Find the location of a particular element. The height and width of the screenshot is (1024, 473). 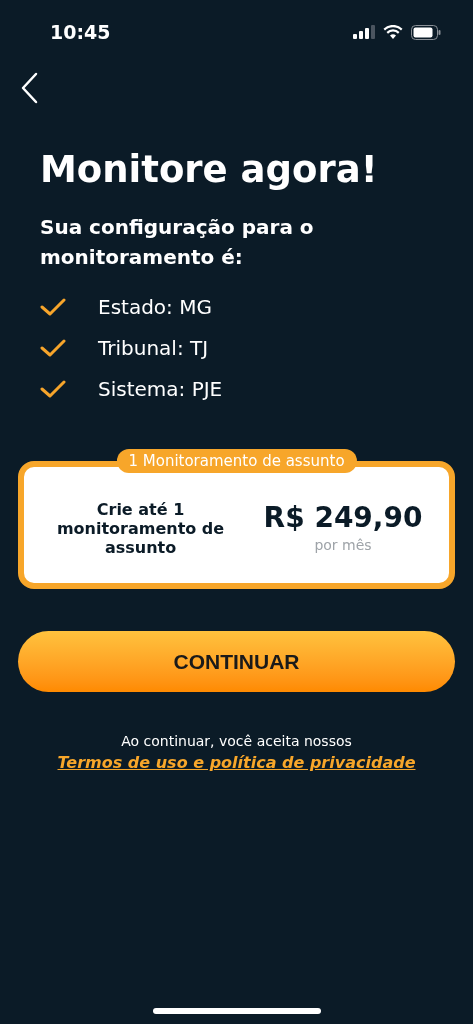

back-icon is located at coordinates (29, 88).